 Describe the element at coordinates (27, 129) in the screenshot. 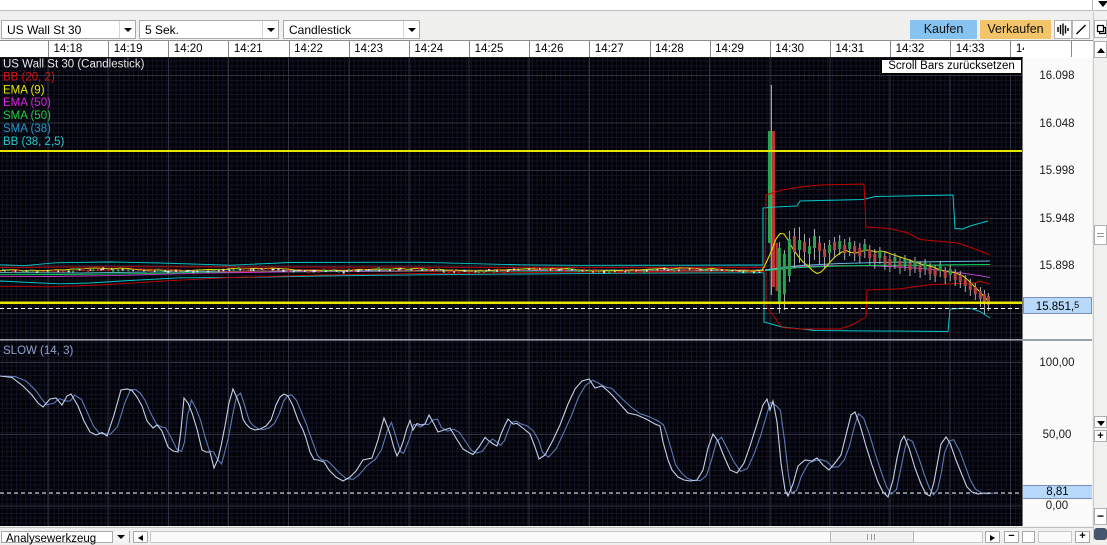

I see `svg-text: SMA (38)` at that location.